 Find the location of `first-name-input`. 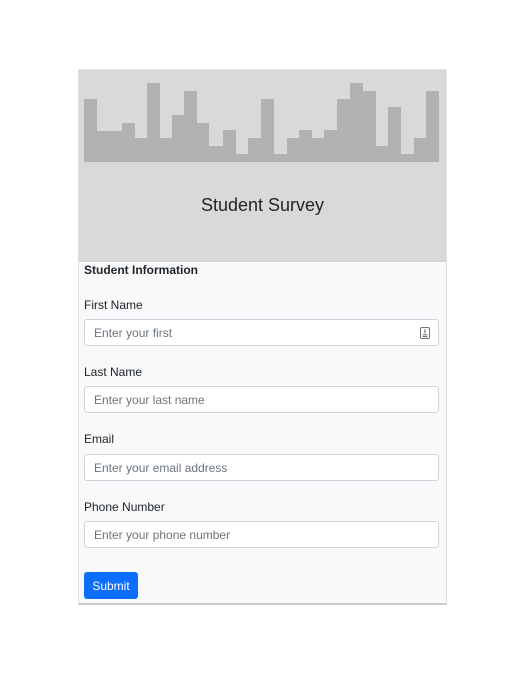

first-name-input is located at coordinates (261, 332).